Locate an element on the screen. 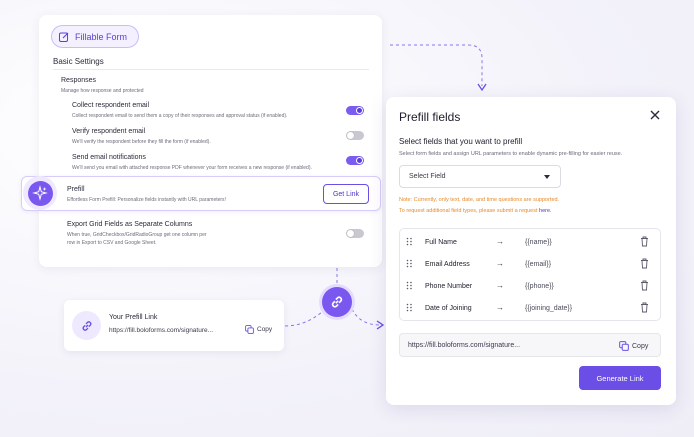 The height and width of the screenshot is (437, 694). field-mapping-row: Phone Number → {{phone}} is located at coordinates (530, 286).